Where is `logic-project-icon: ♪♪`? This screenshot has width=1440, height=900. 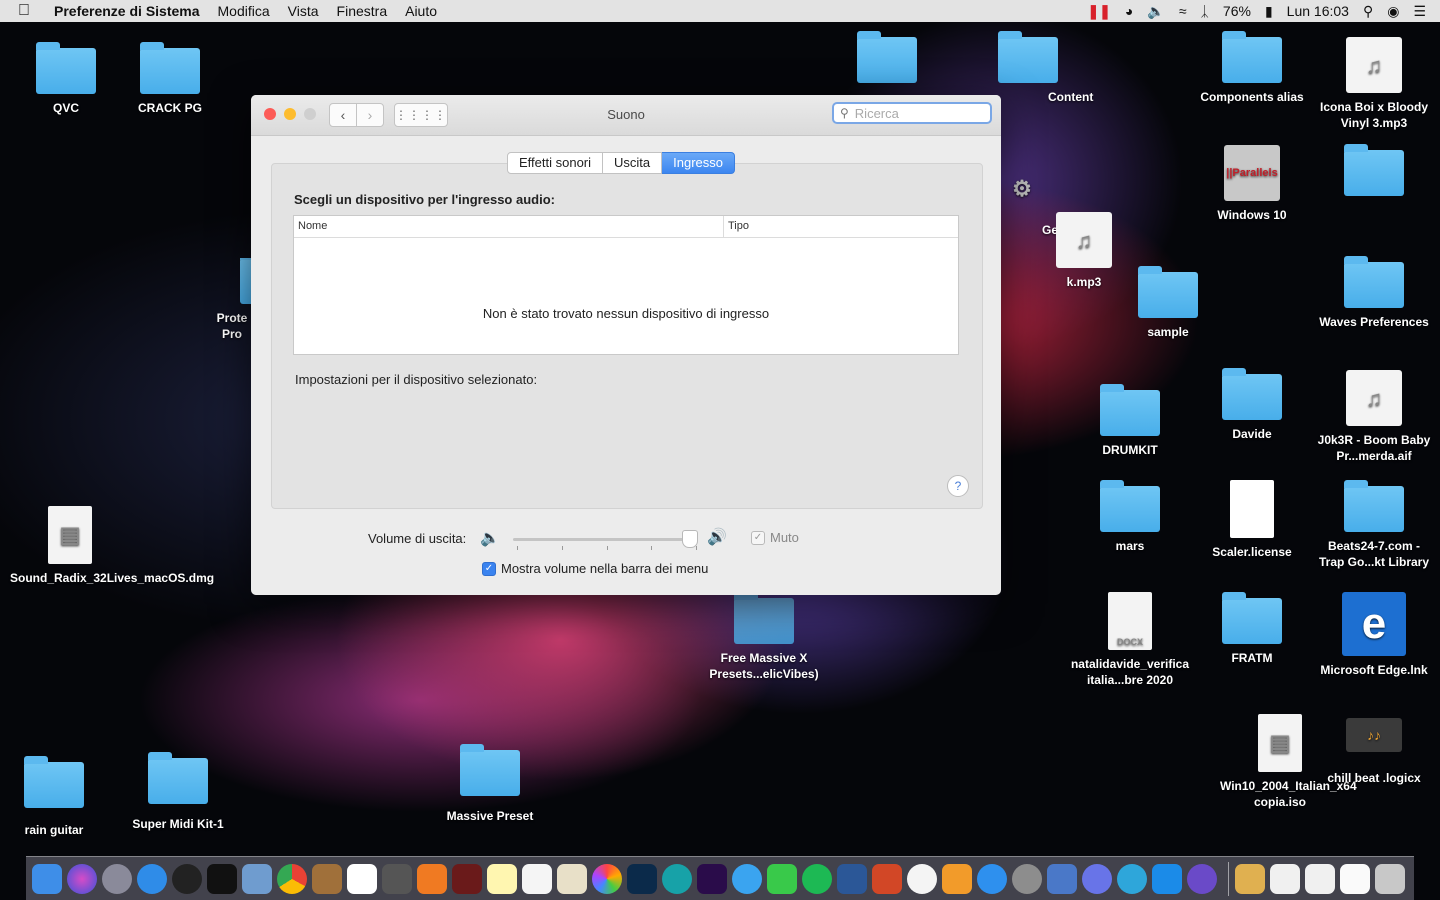
logic-project-icon: ♪♪ is located at coordinates (1374, 735).